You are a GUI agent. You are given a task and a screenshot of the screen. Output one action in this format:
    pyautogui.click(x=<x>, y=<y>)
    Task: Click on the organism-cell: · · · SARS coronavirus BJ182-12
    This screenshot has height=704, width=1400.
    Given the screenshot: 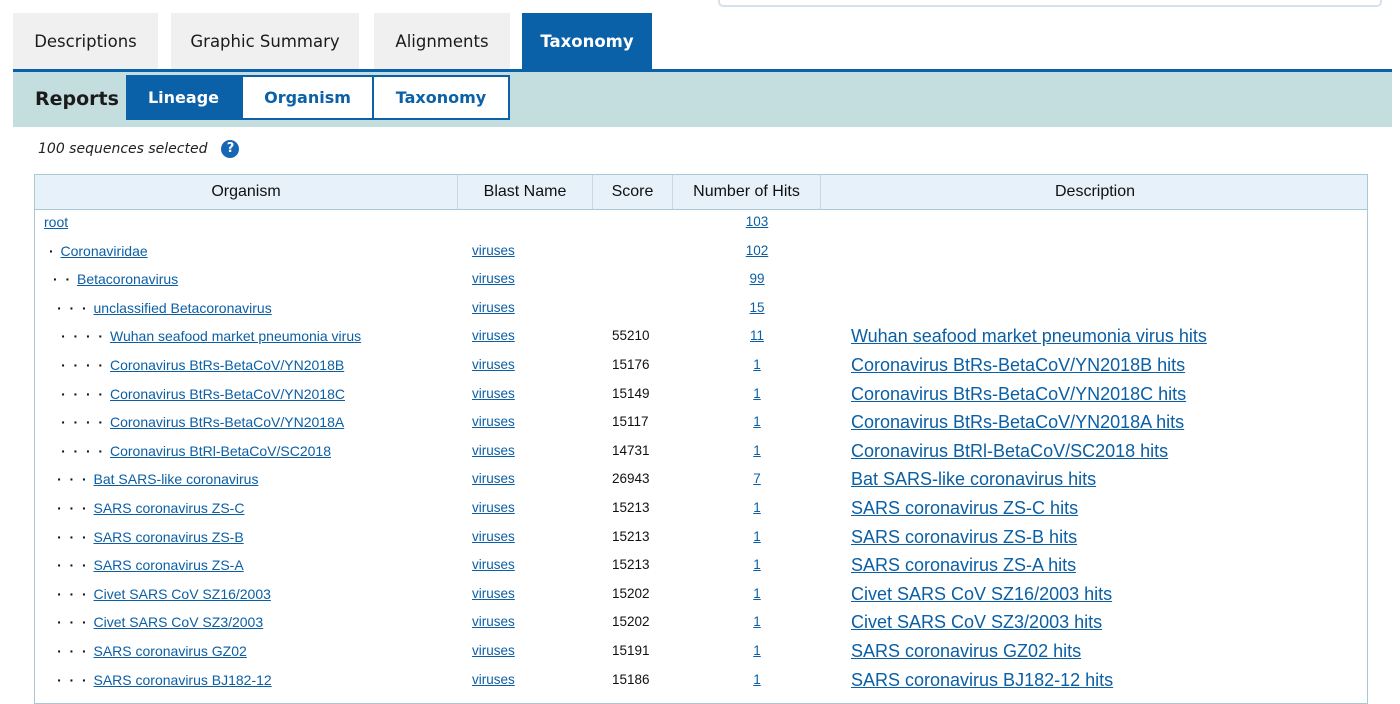 What is the action you would take?
    pyautogui.click(x=164, y=680)
    